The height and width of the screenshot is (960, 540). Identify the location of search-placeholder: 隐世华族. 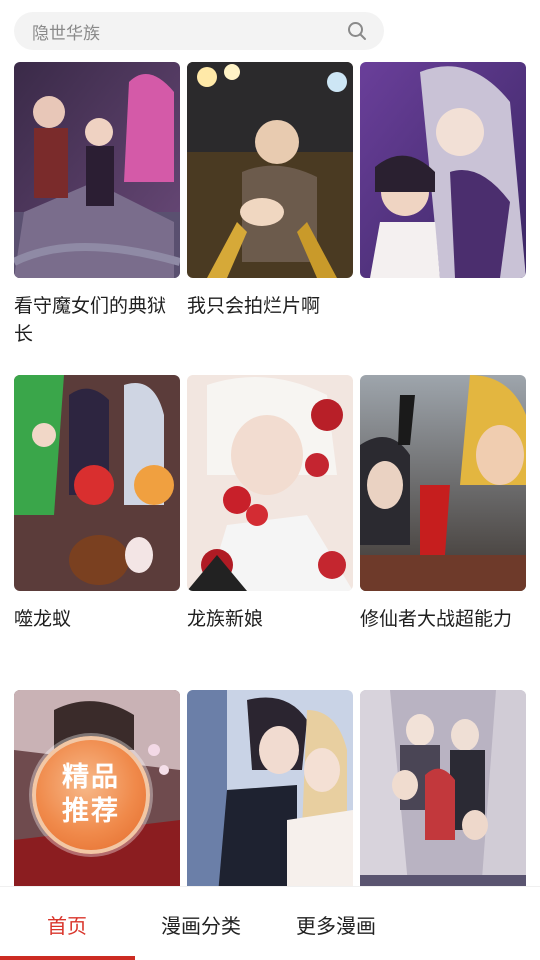
(66, 33).